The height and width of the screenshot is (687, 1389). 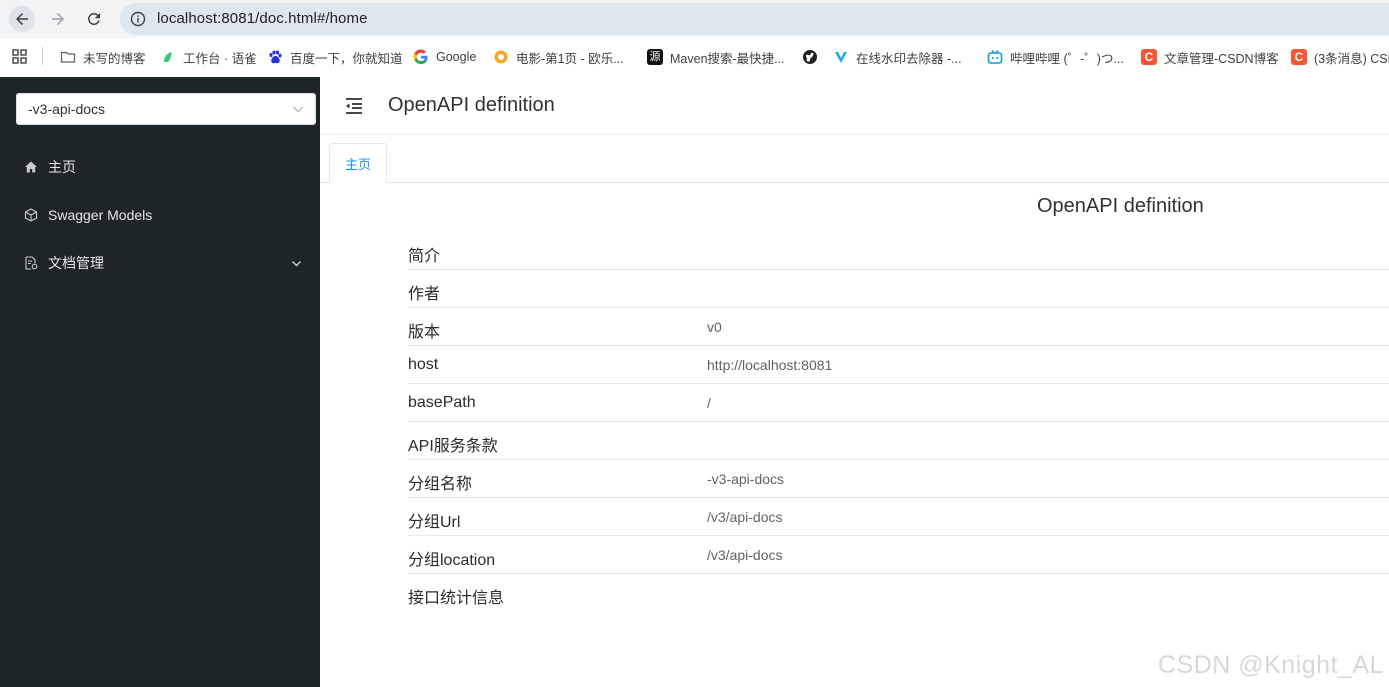 I want to click on table-row: 接口统计信息, so click(x=898, y=593).